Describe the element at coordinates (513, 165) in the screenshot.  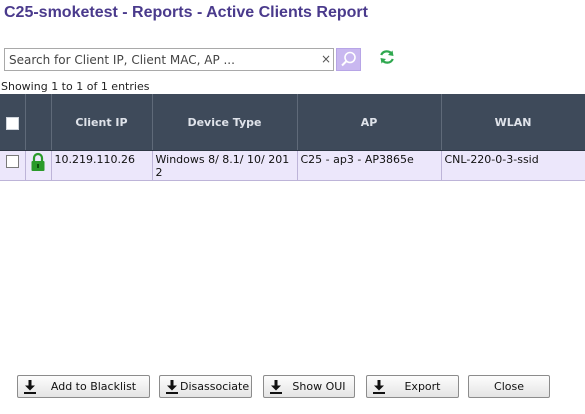
I see `cell-wlan: CNL-220-0-3-ssid` at that location.